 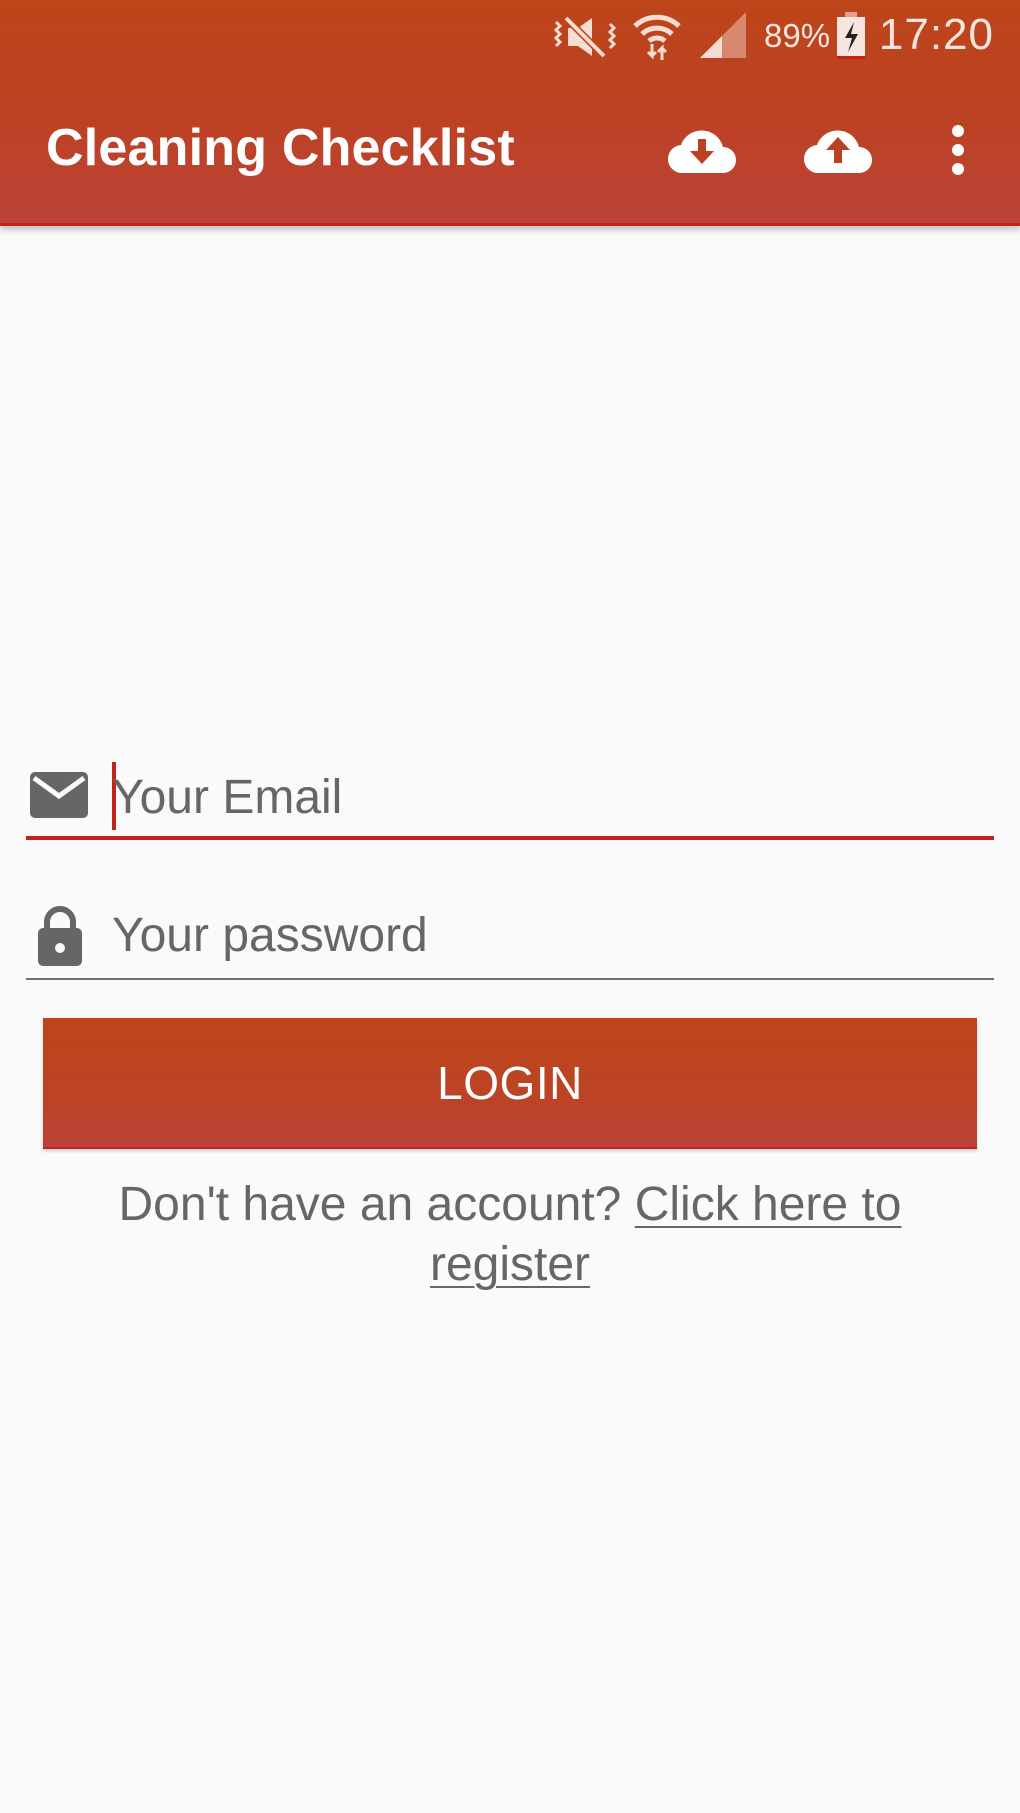 I want to click on clock: 17:20, so click(x=936, y=34).